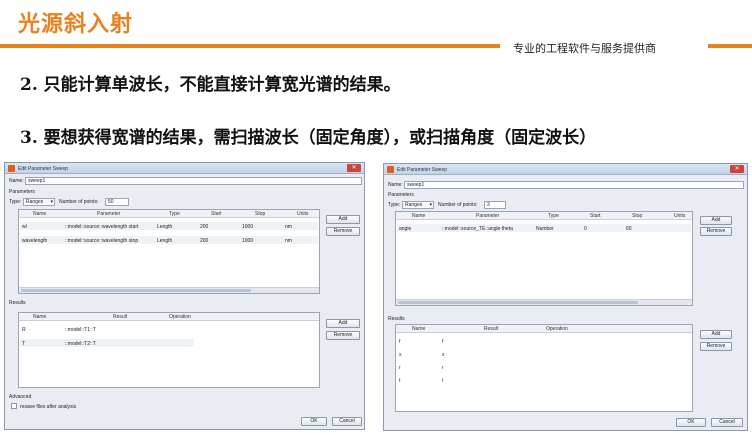 Image resolution: width=752 pixels, height=435 pixels. I want to click on param-name: angle, so click(405, 229).